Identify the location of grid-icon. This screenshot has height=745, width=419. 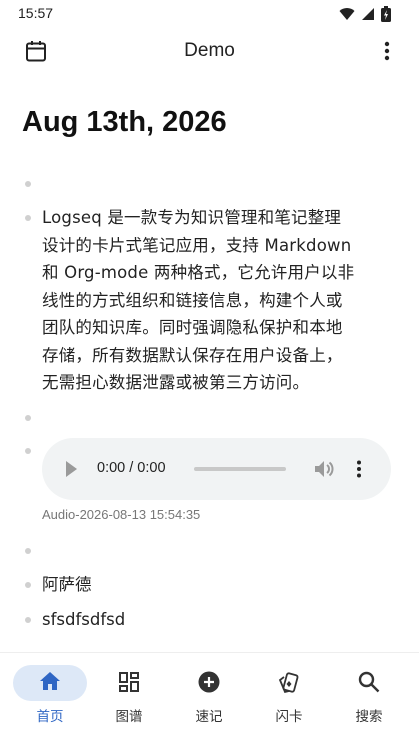
(129, 682).